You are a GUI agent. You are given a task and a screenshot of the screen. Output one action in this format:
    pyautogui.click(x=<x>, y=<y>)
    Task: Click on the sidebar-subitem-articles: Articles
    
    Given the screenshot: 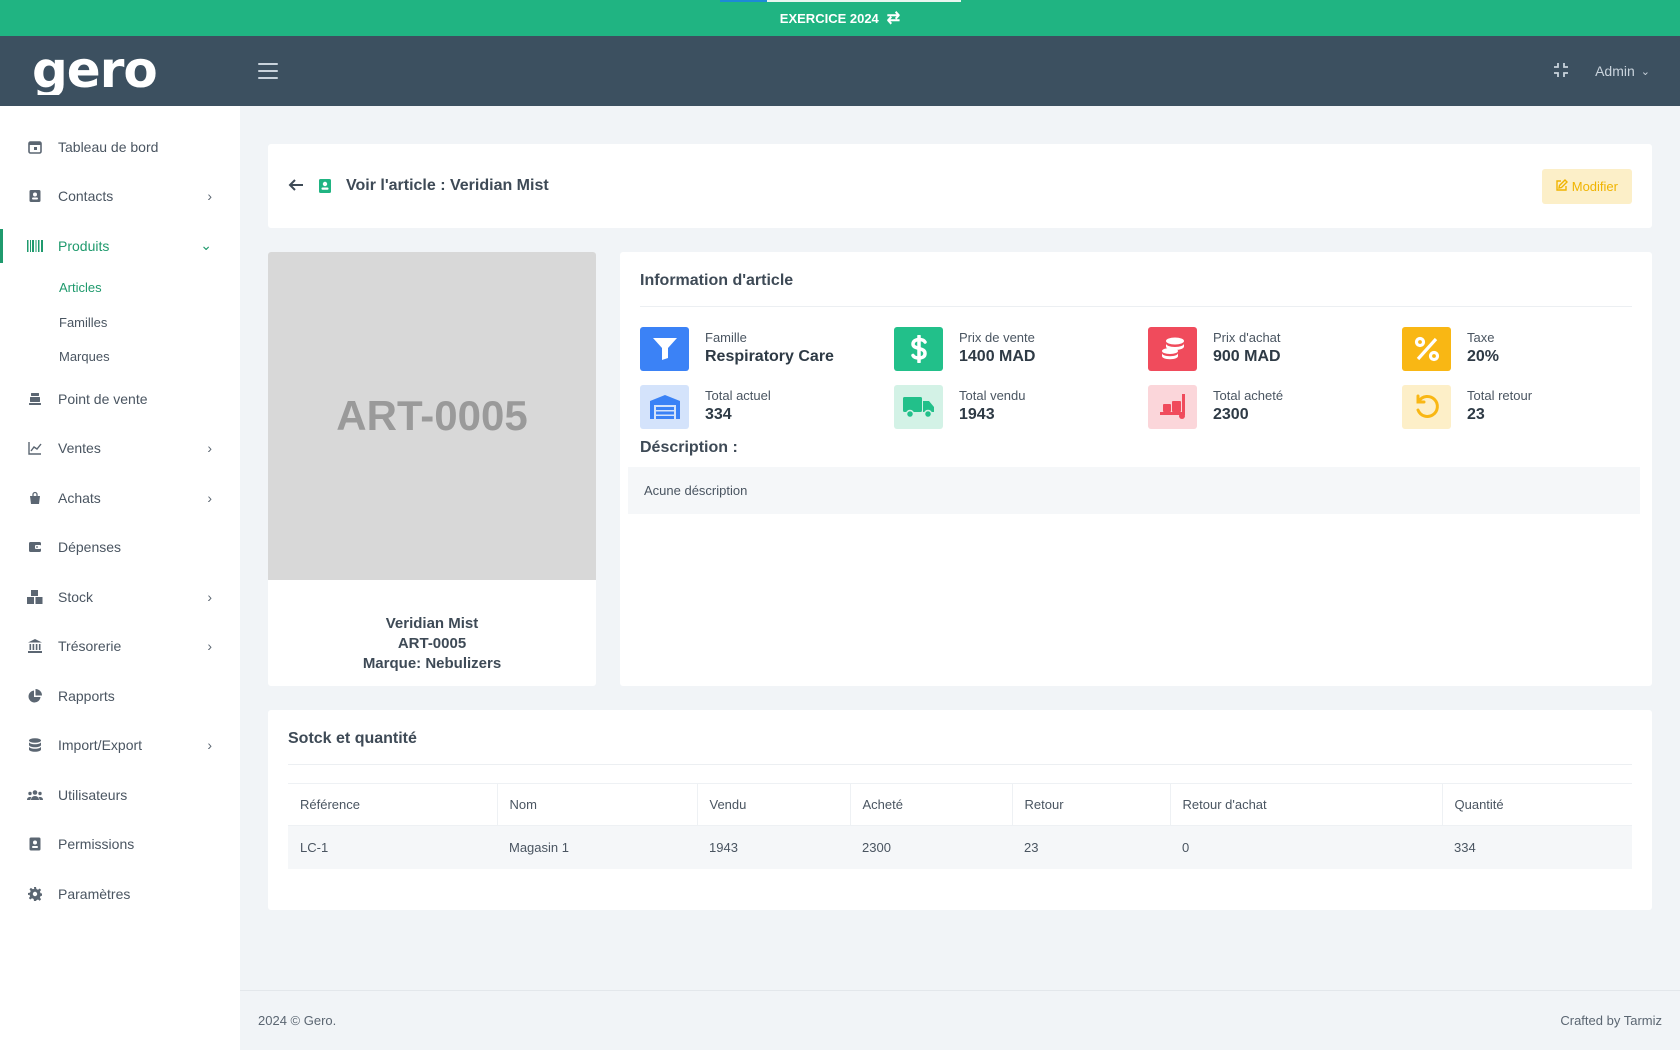 What is the action you would take?
    pyautogui.click(x=120, y=288)
    